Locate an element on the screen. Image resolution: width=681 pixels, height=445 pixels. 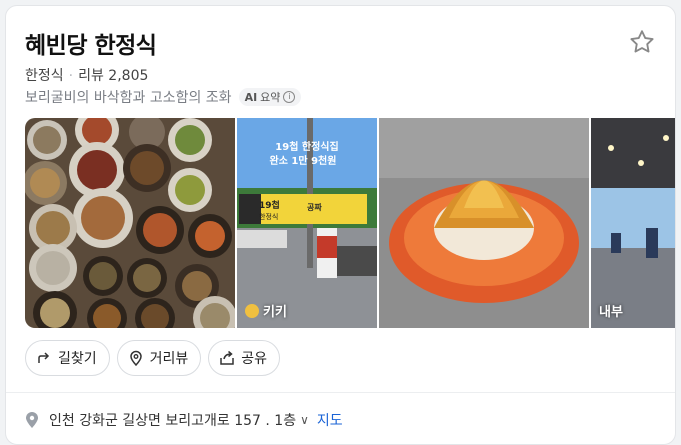
ai-summary-badge: AI 요약 i is located at coordinates (270, 97).